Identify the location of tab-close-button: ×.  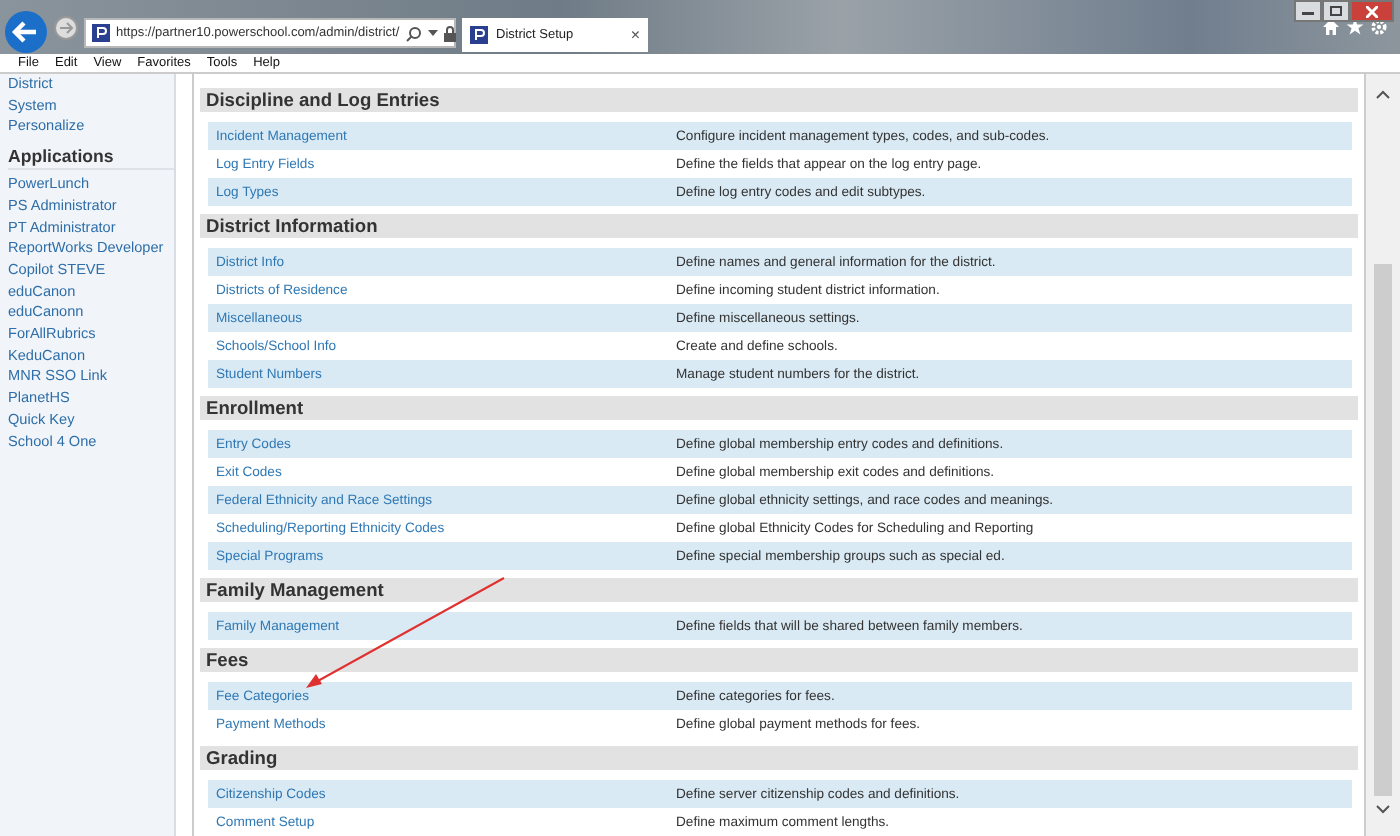
(635, 34).